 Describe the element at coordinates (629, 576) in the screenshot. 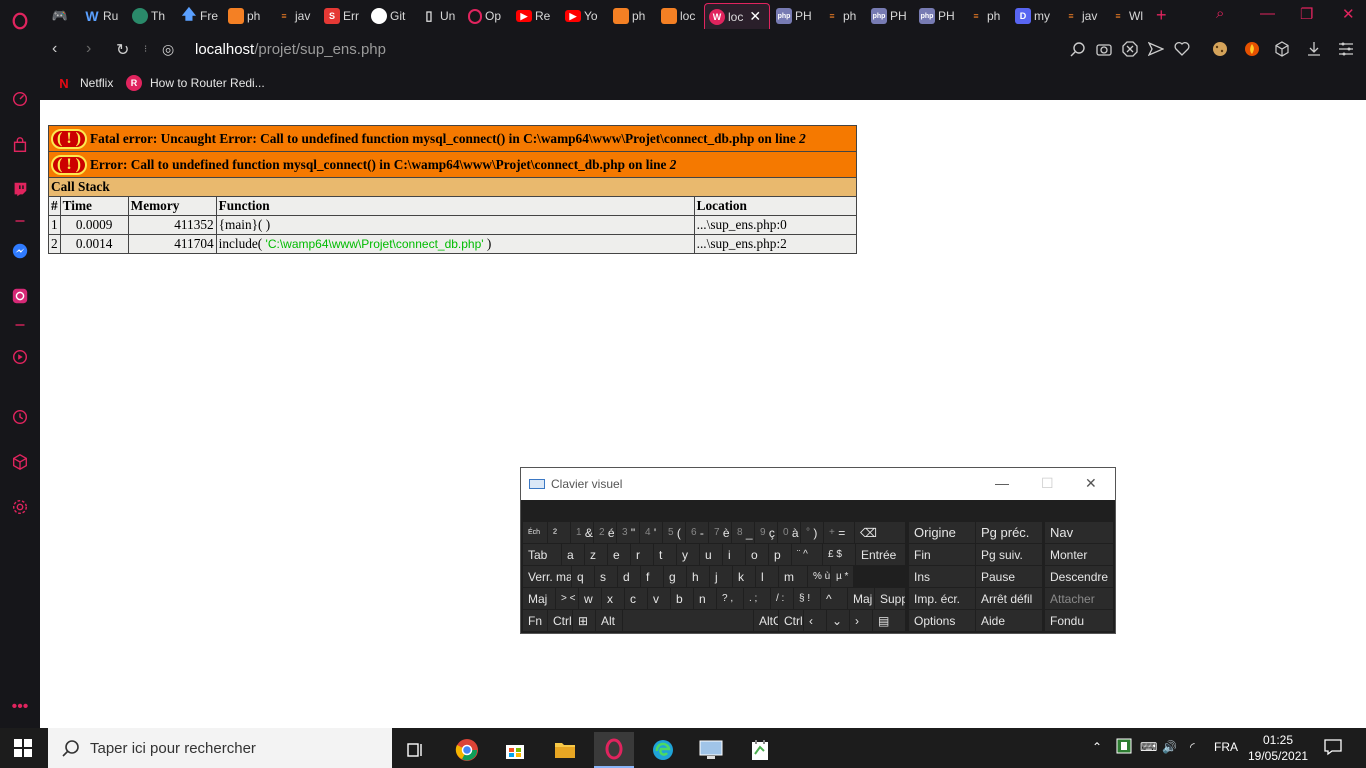

I see `key-d: d` at that location.